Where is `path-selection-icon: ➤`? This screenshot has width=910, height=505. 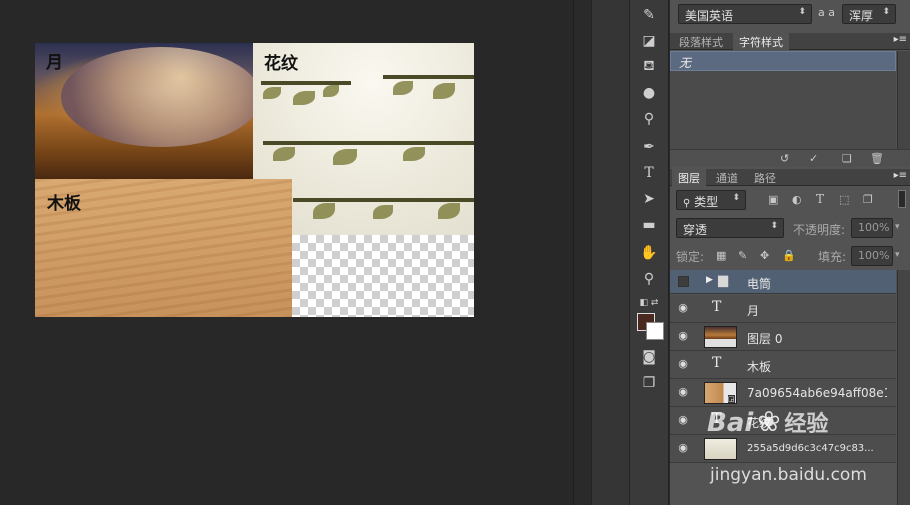 path-selection-icon: ➤ is located at coordinates (649, 199).